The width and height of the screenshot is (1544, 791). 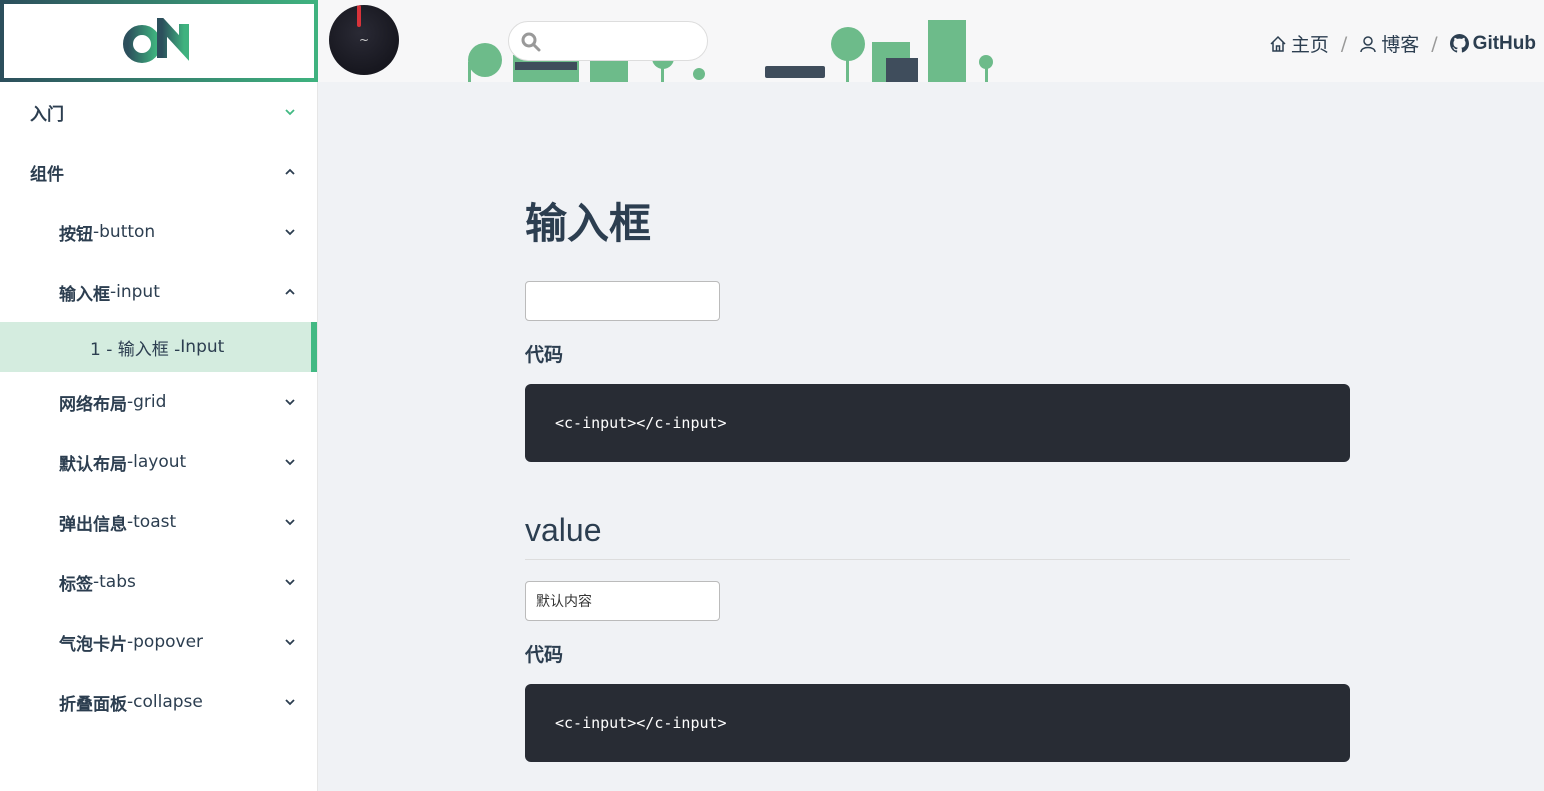 What do you see at coordinates (84, 294) in the screenshot?
I see `sidebar-item-label: 输入框` at bounding box center [84, 294].